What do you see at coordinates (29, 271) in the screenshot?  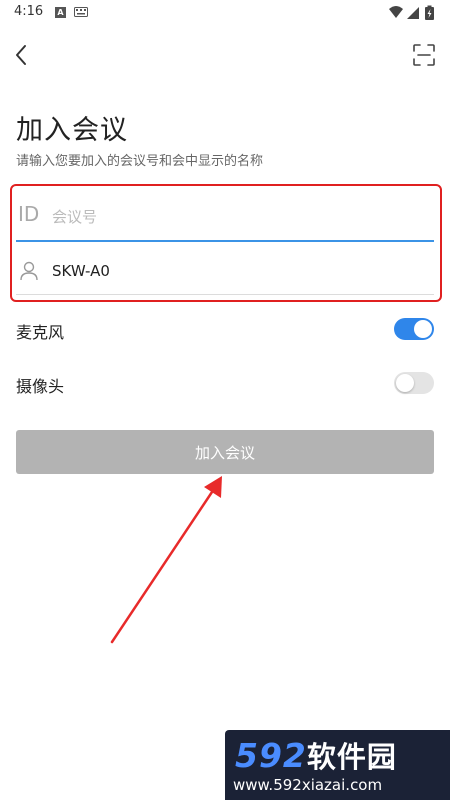 I see `person-icon` at bounding box center [29, 271].